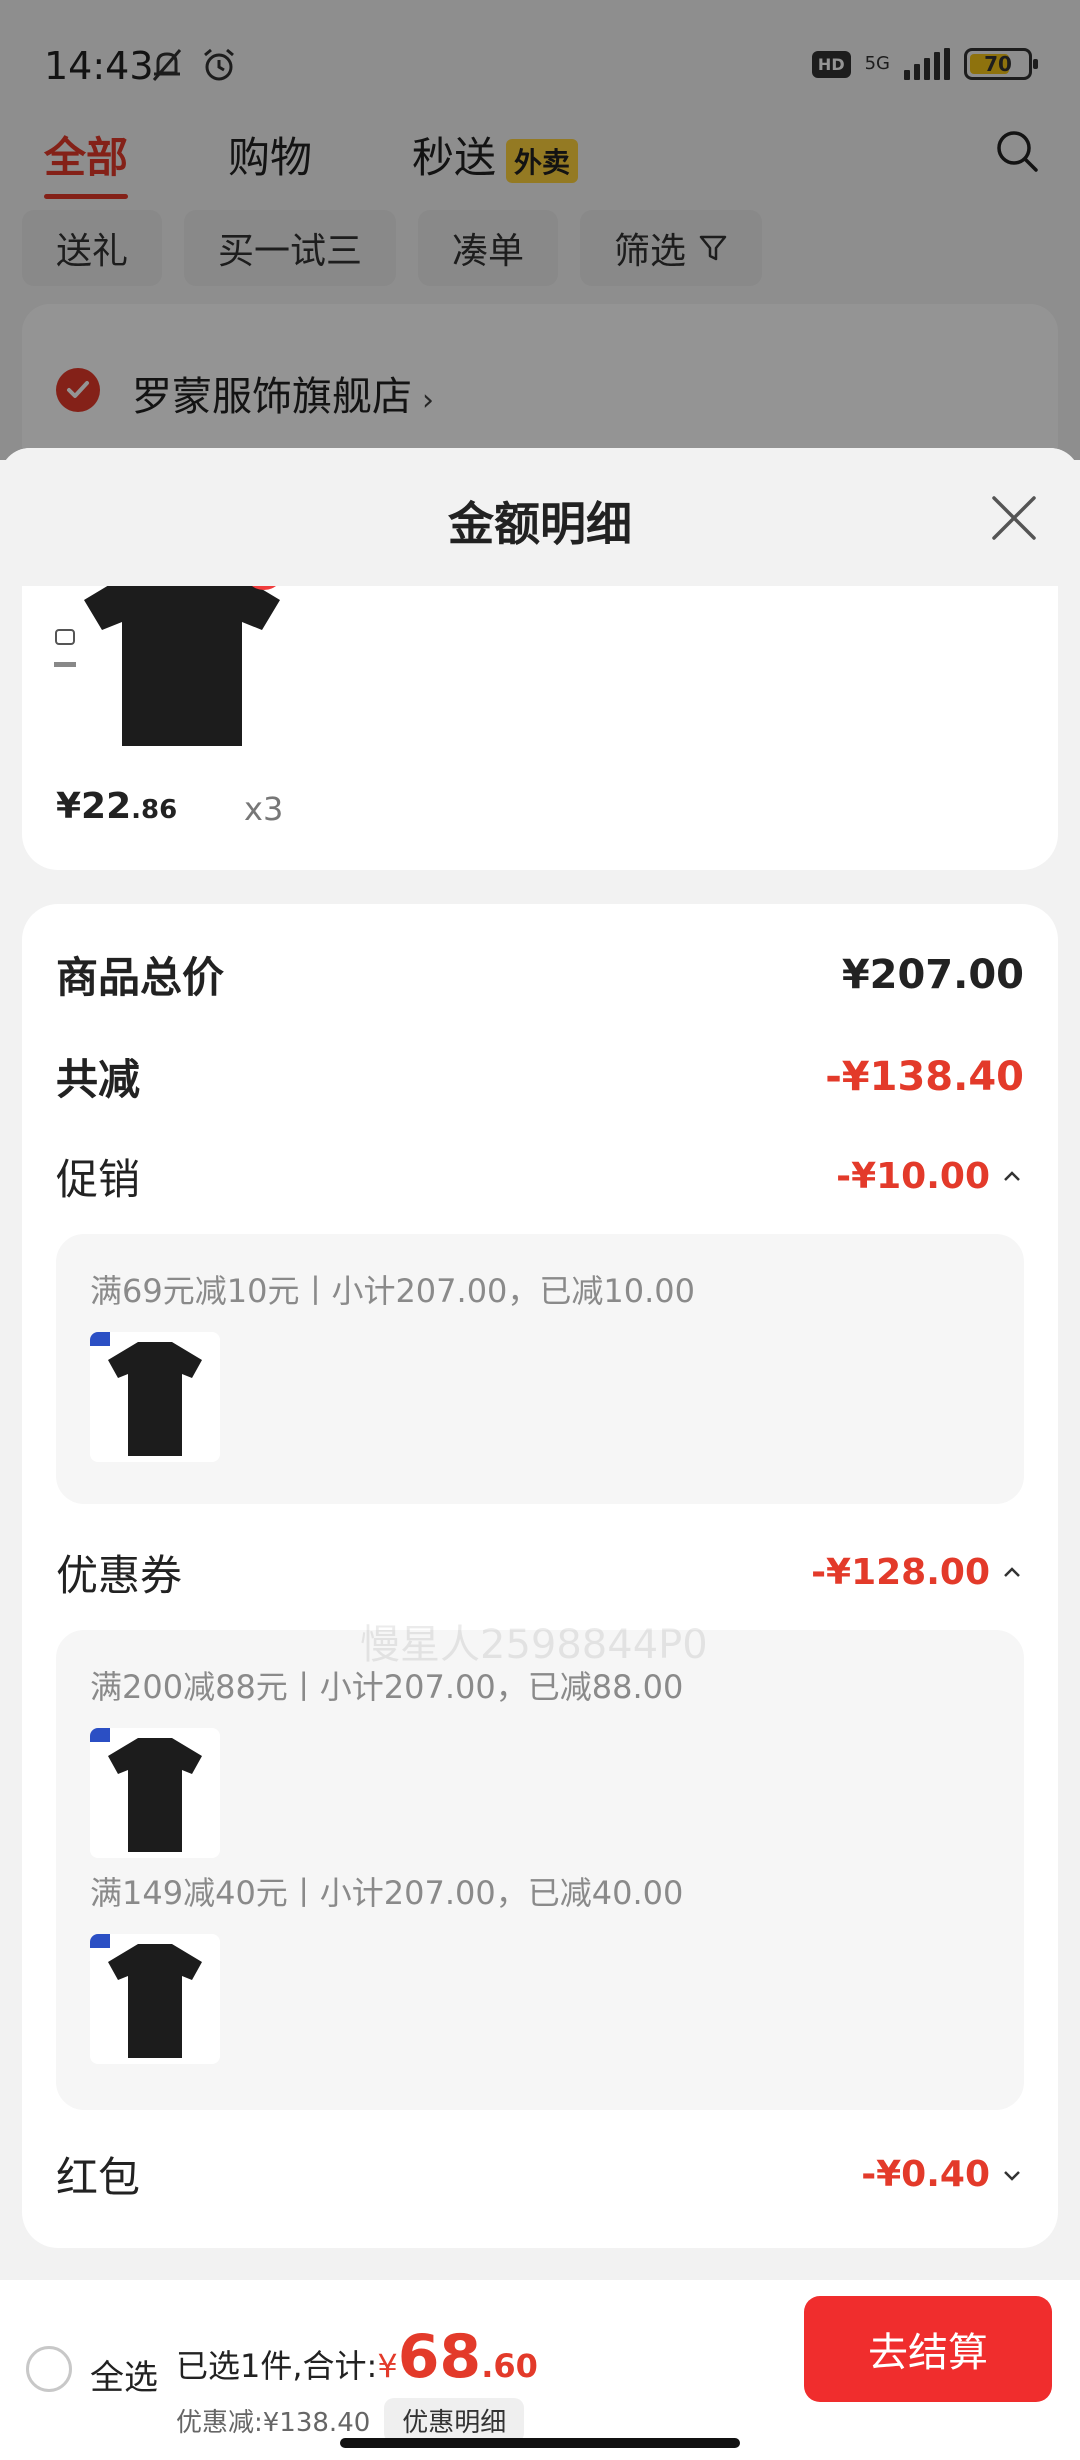 The width and height of the screenshot is (1080, 2460). Describe the element at coordinates (94, 806) in the screenshot. I see `product-price-main: ¥22` at that location.